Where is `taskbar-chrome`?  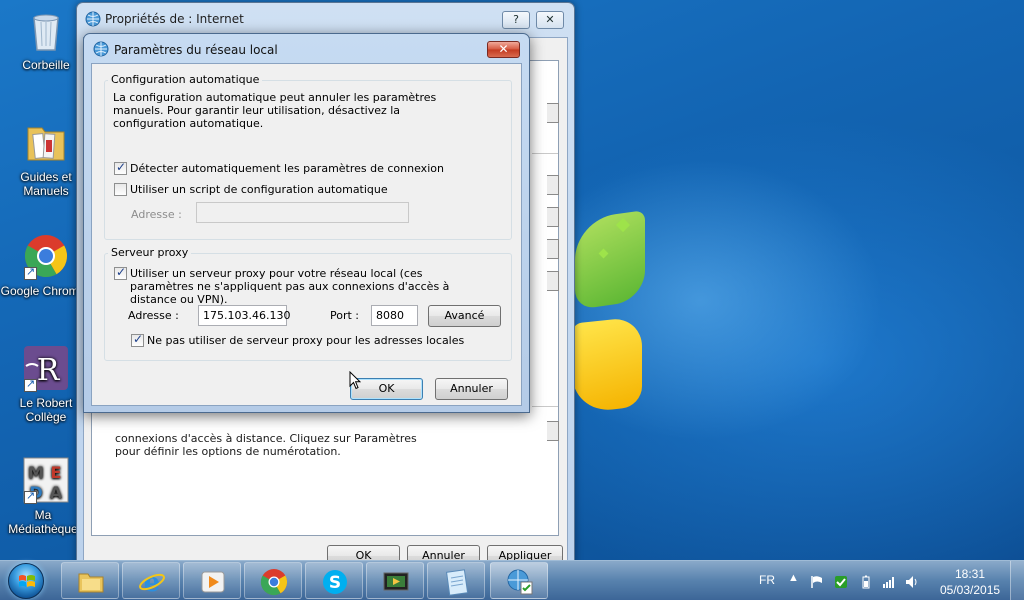 taskbar-chrome is located at coordinates (273, 580).